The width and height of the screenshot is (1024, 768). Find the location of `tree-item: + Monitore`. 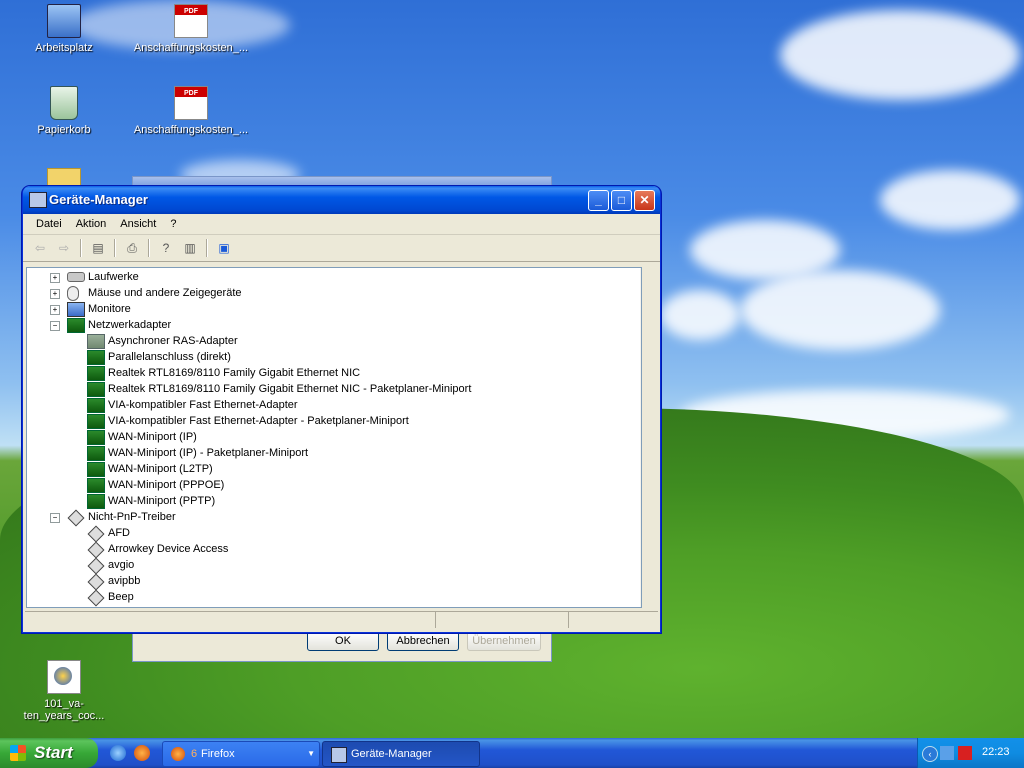

tree-item: + Monitore is located at coordinates (332, 309).